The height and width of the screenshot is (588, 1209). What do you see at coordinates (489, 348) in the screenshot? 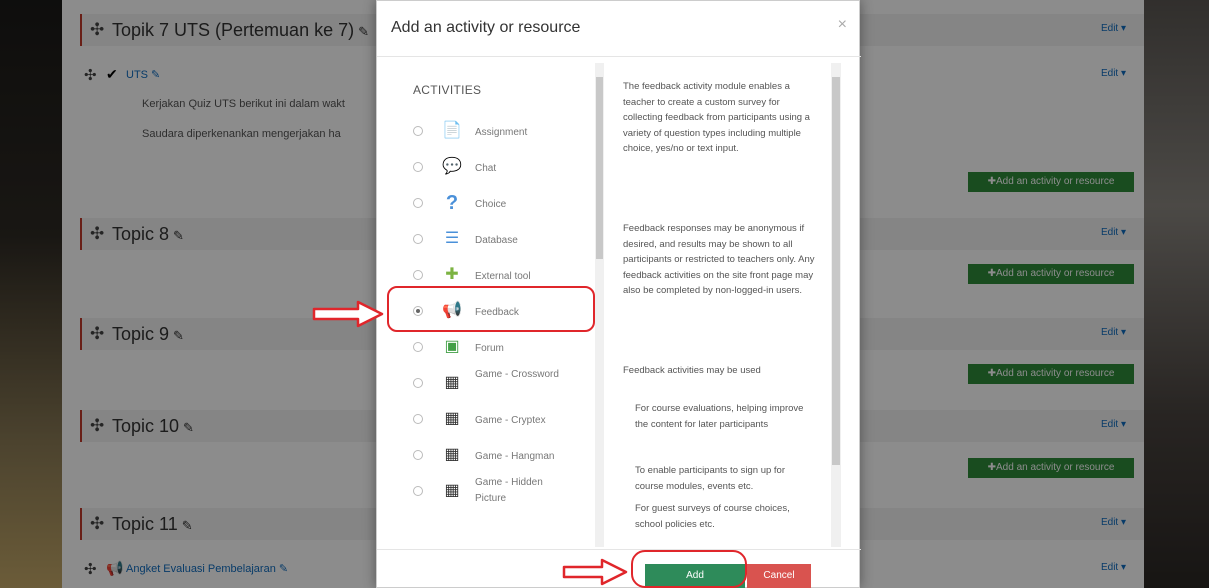
I see `module-label: Forum` at bounding box center [489, 348].